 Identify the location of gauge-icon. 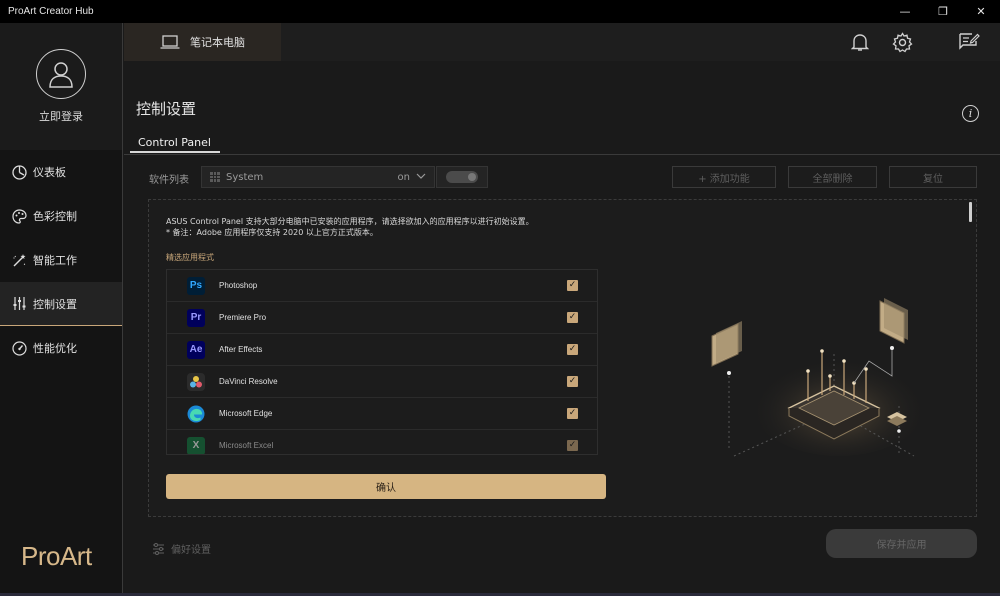
(19, 348).